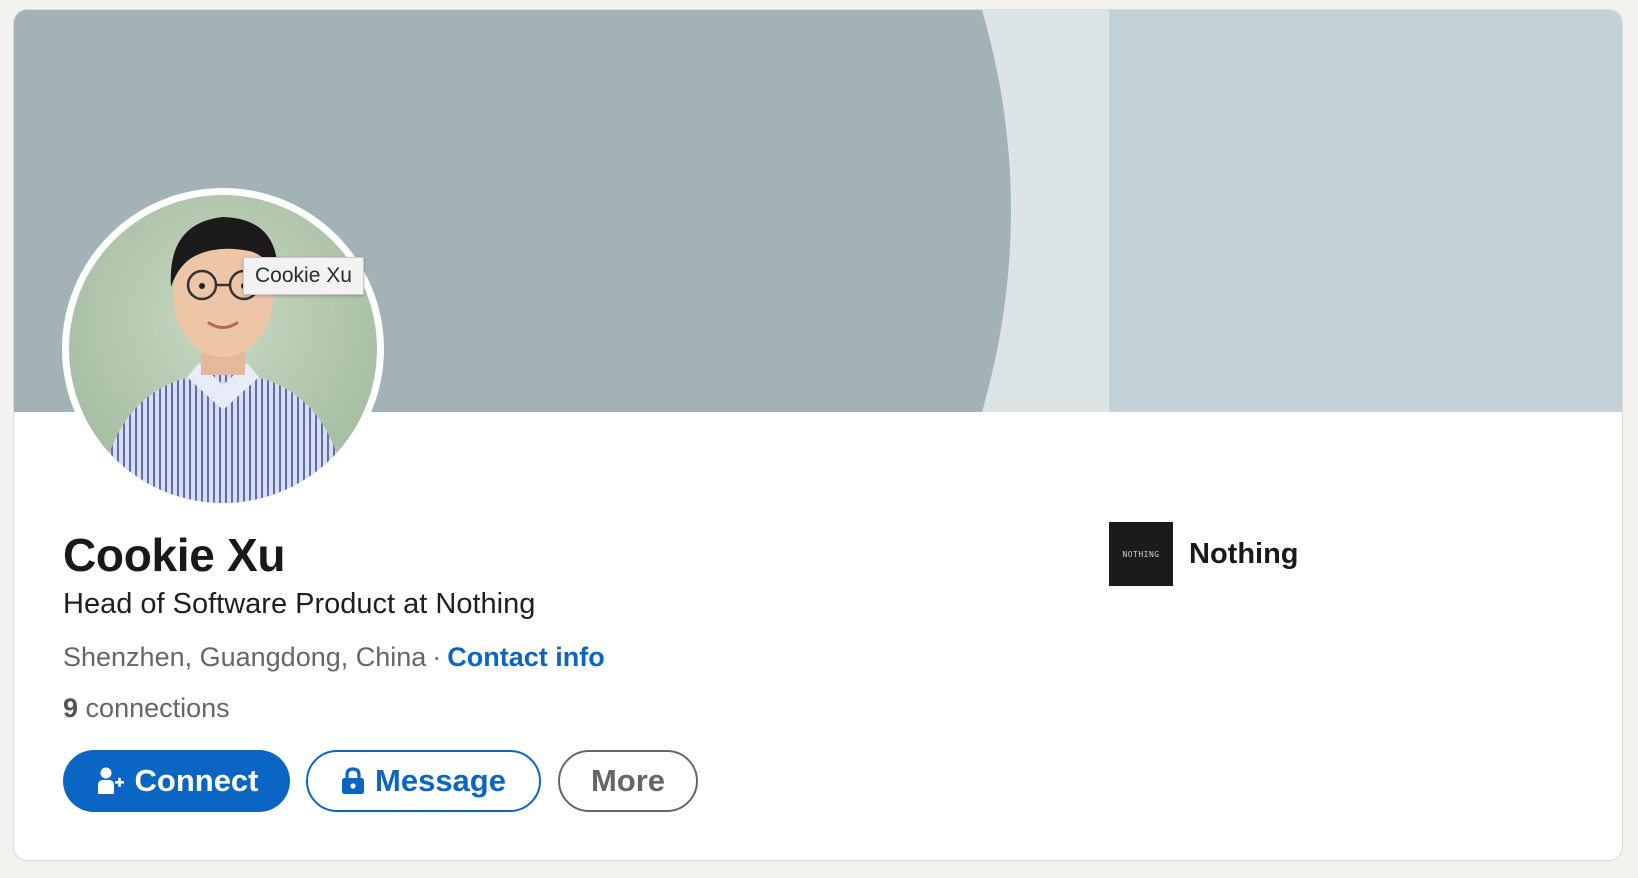  Describe the element at coordinates (245, 657) in the screenshot. I see `location-text: Shenzhen, Guangdong, China` at that location.